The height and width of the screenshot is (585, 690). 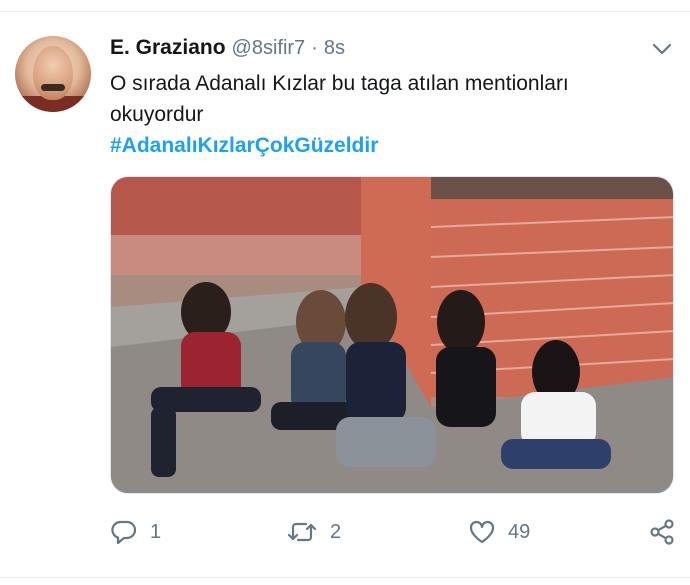 I want to click on share-icon, so click(x=662, y=532).